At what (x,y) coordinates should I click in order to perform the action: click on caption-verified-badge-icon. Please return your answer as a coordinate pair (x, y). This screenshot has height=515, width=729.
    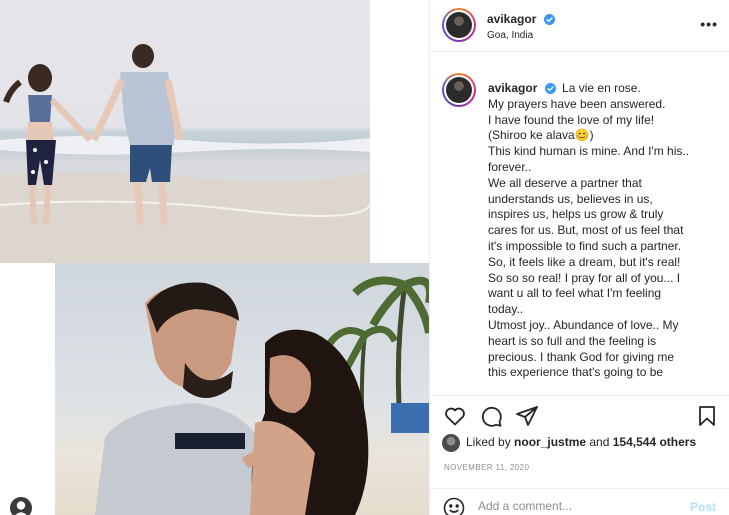
    Looking at the image, I should click on (550, 89).